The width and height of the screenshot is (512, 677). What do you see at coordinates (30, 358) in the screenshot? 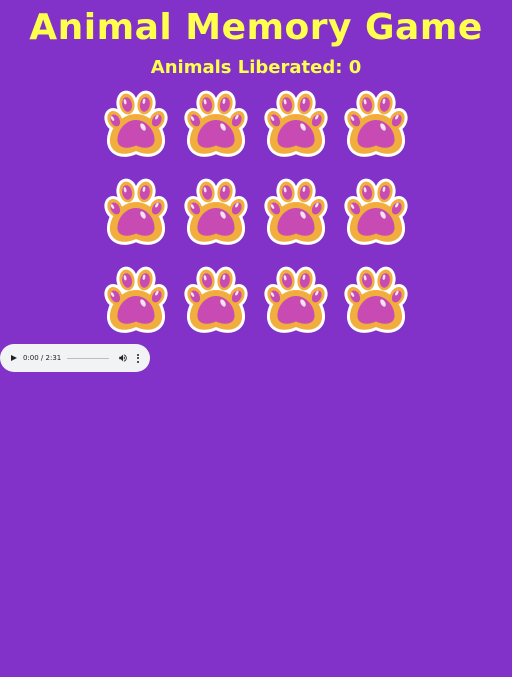
I see `current-time: 0:00` at bounding box center [30, 358].